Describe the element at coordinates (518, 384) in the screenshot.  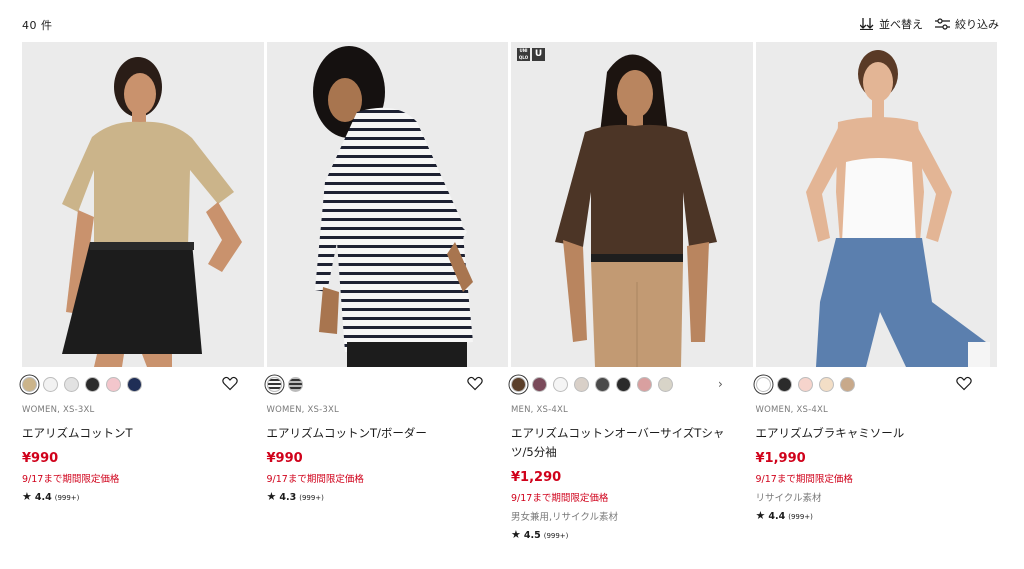
I see `swatch-brown` at that location.